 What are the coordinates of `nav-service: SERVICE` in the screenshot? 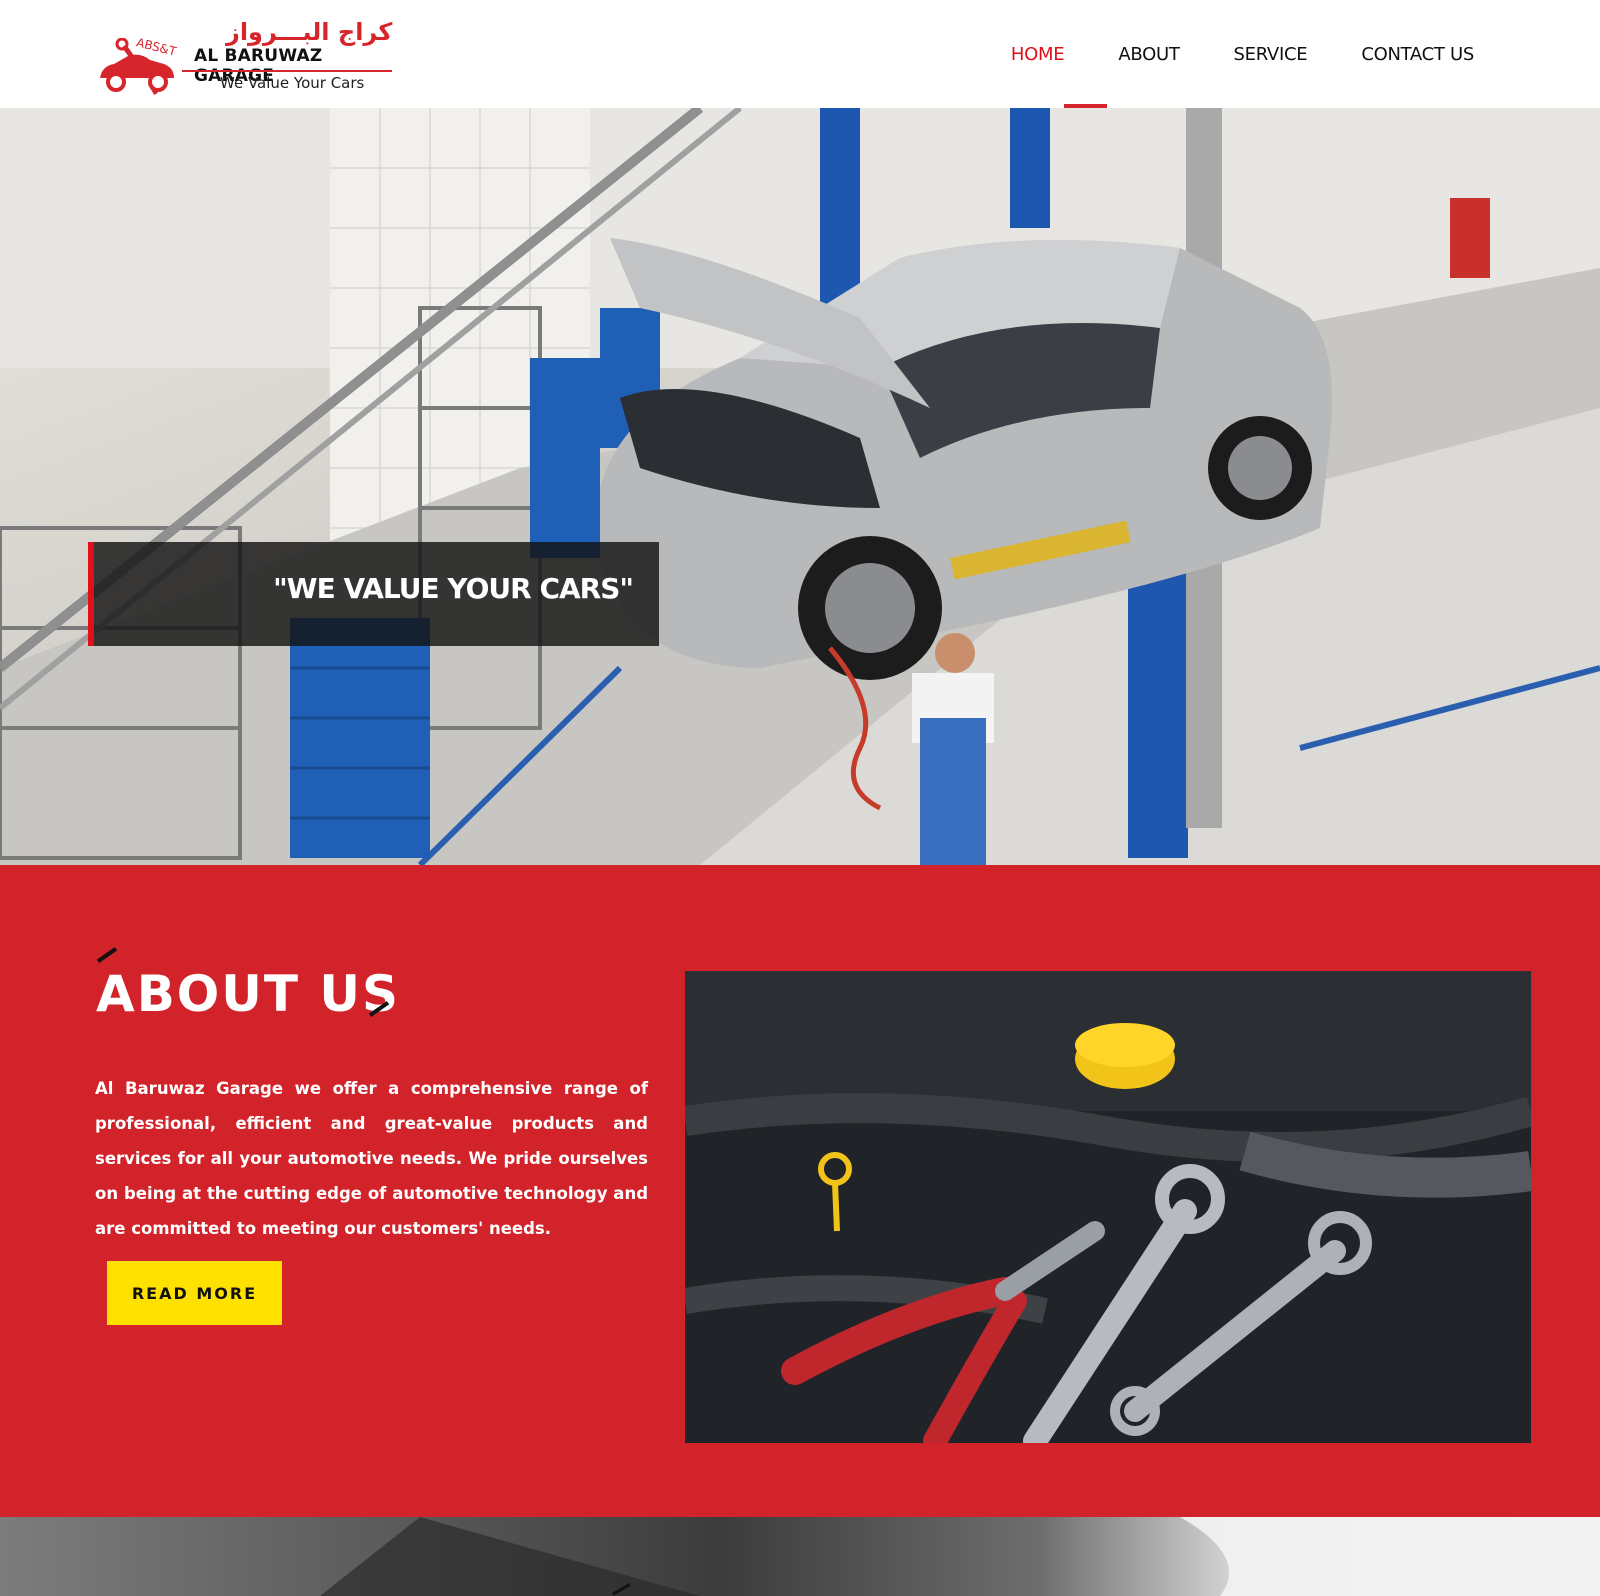 It's located at (1271, 54).